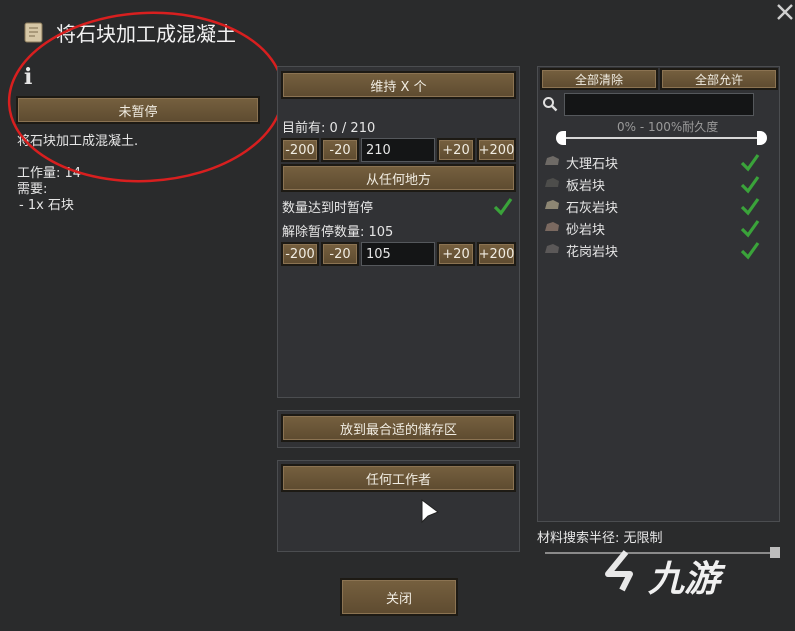  Describe the element at coordinates (398, 150) in the screenshot. I see `target-count-input: 210` at that location.